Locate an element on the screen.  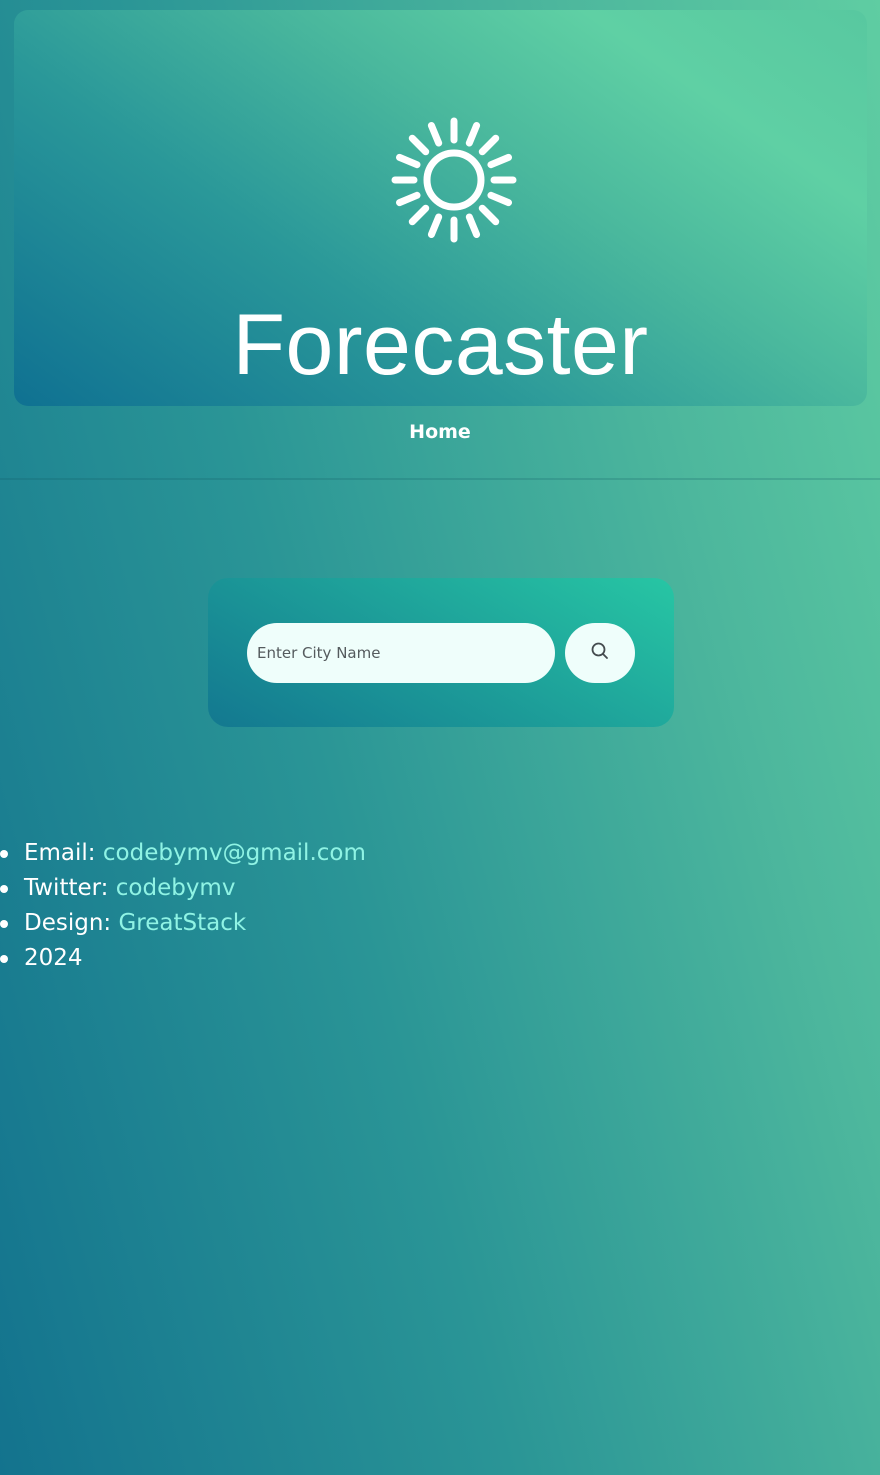
design-item: Design: GreatStack is located at coordinates (183, 923).